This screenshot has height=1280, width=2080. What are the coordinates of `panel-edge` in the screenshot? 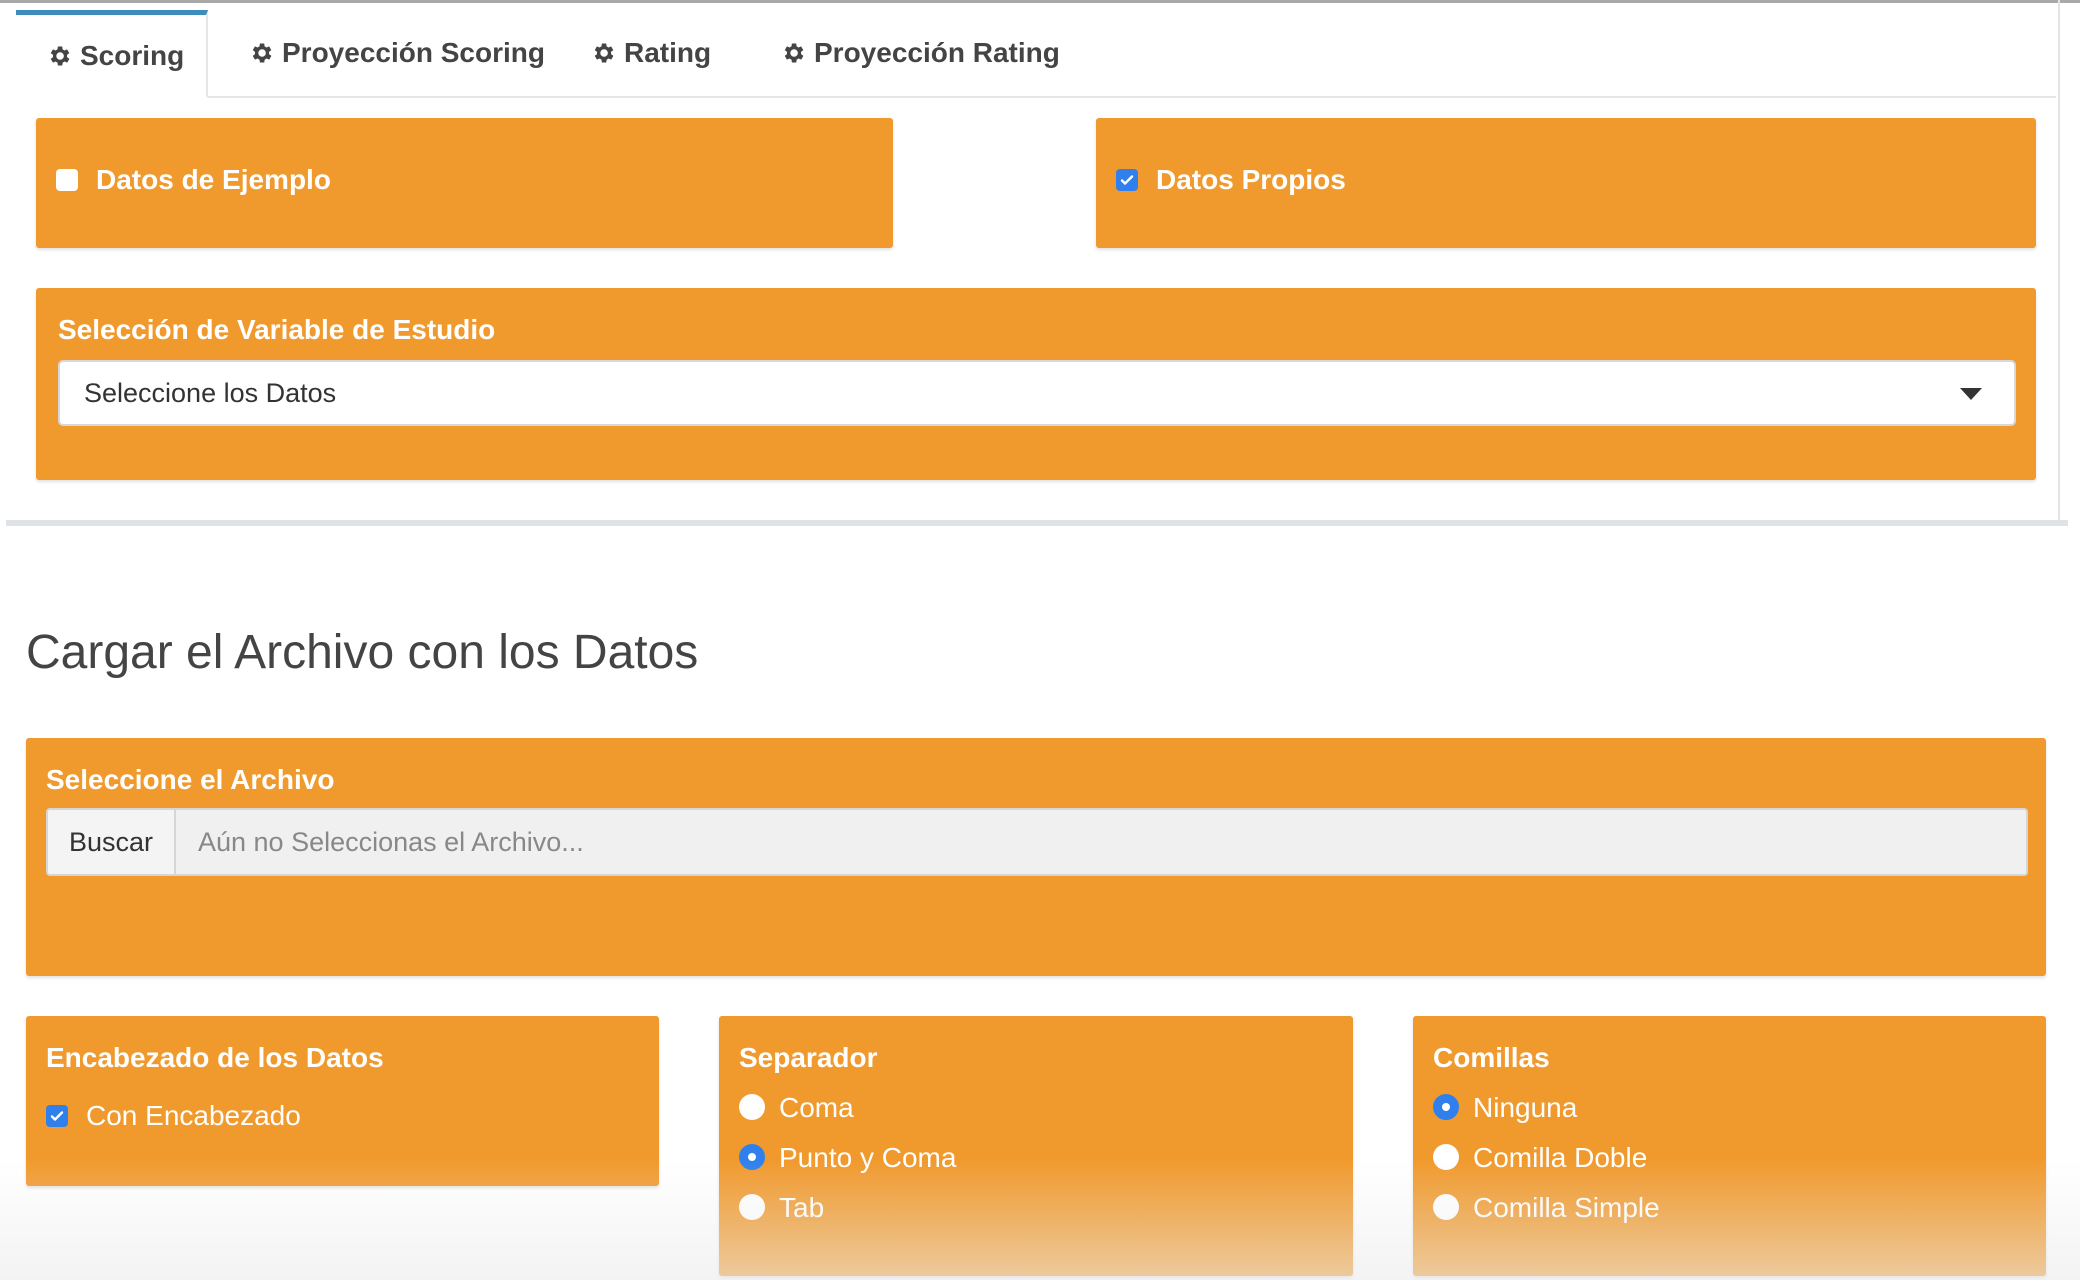 It's located at (2059, 260).